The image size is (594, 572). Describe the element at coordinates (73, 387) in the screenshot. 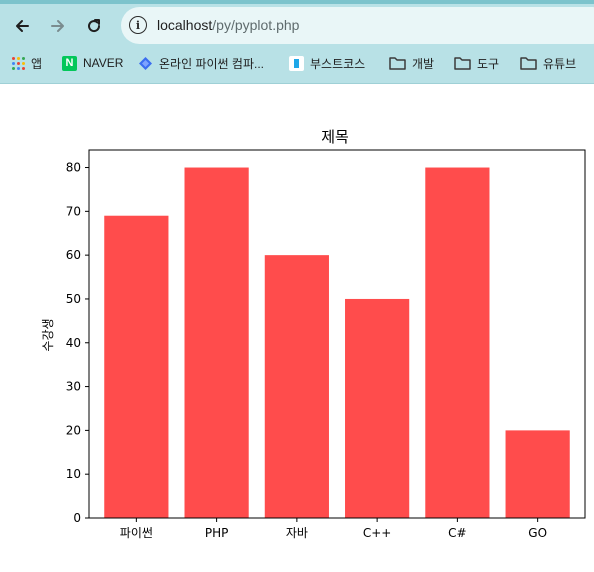

I see `y-tick-label: 30` at that location.